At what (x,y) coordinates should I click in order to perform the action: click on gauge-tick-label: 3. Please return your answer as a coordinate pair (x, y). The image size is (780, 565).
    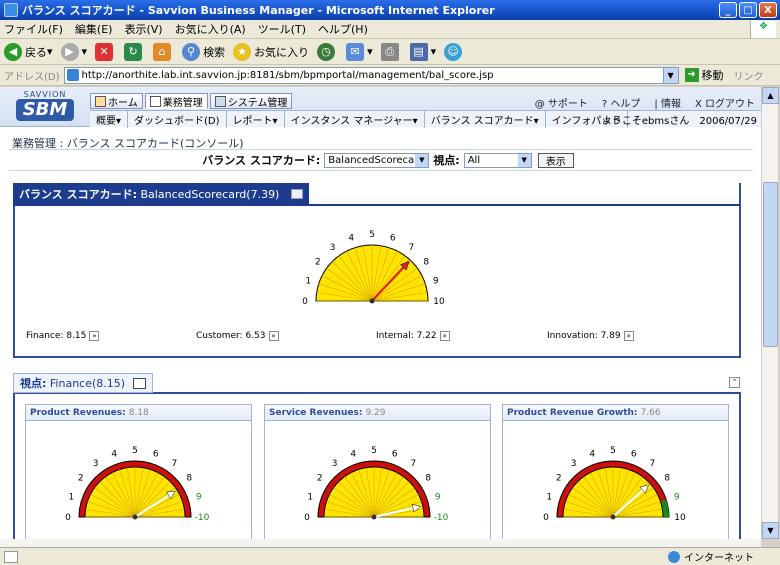
    Looking at the image, I should click on (335, 464).